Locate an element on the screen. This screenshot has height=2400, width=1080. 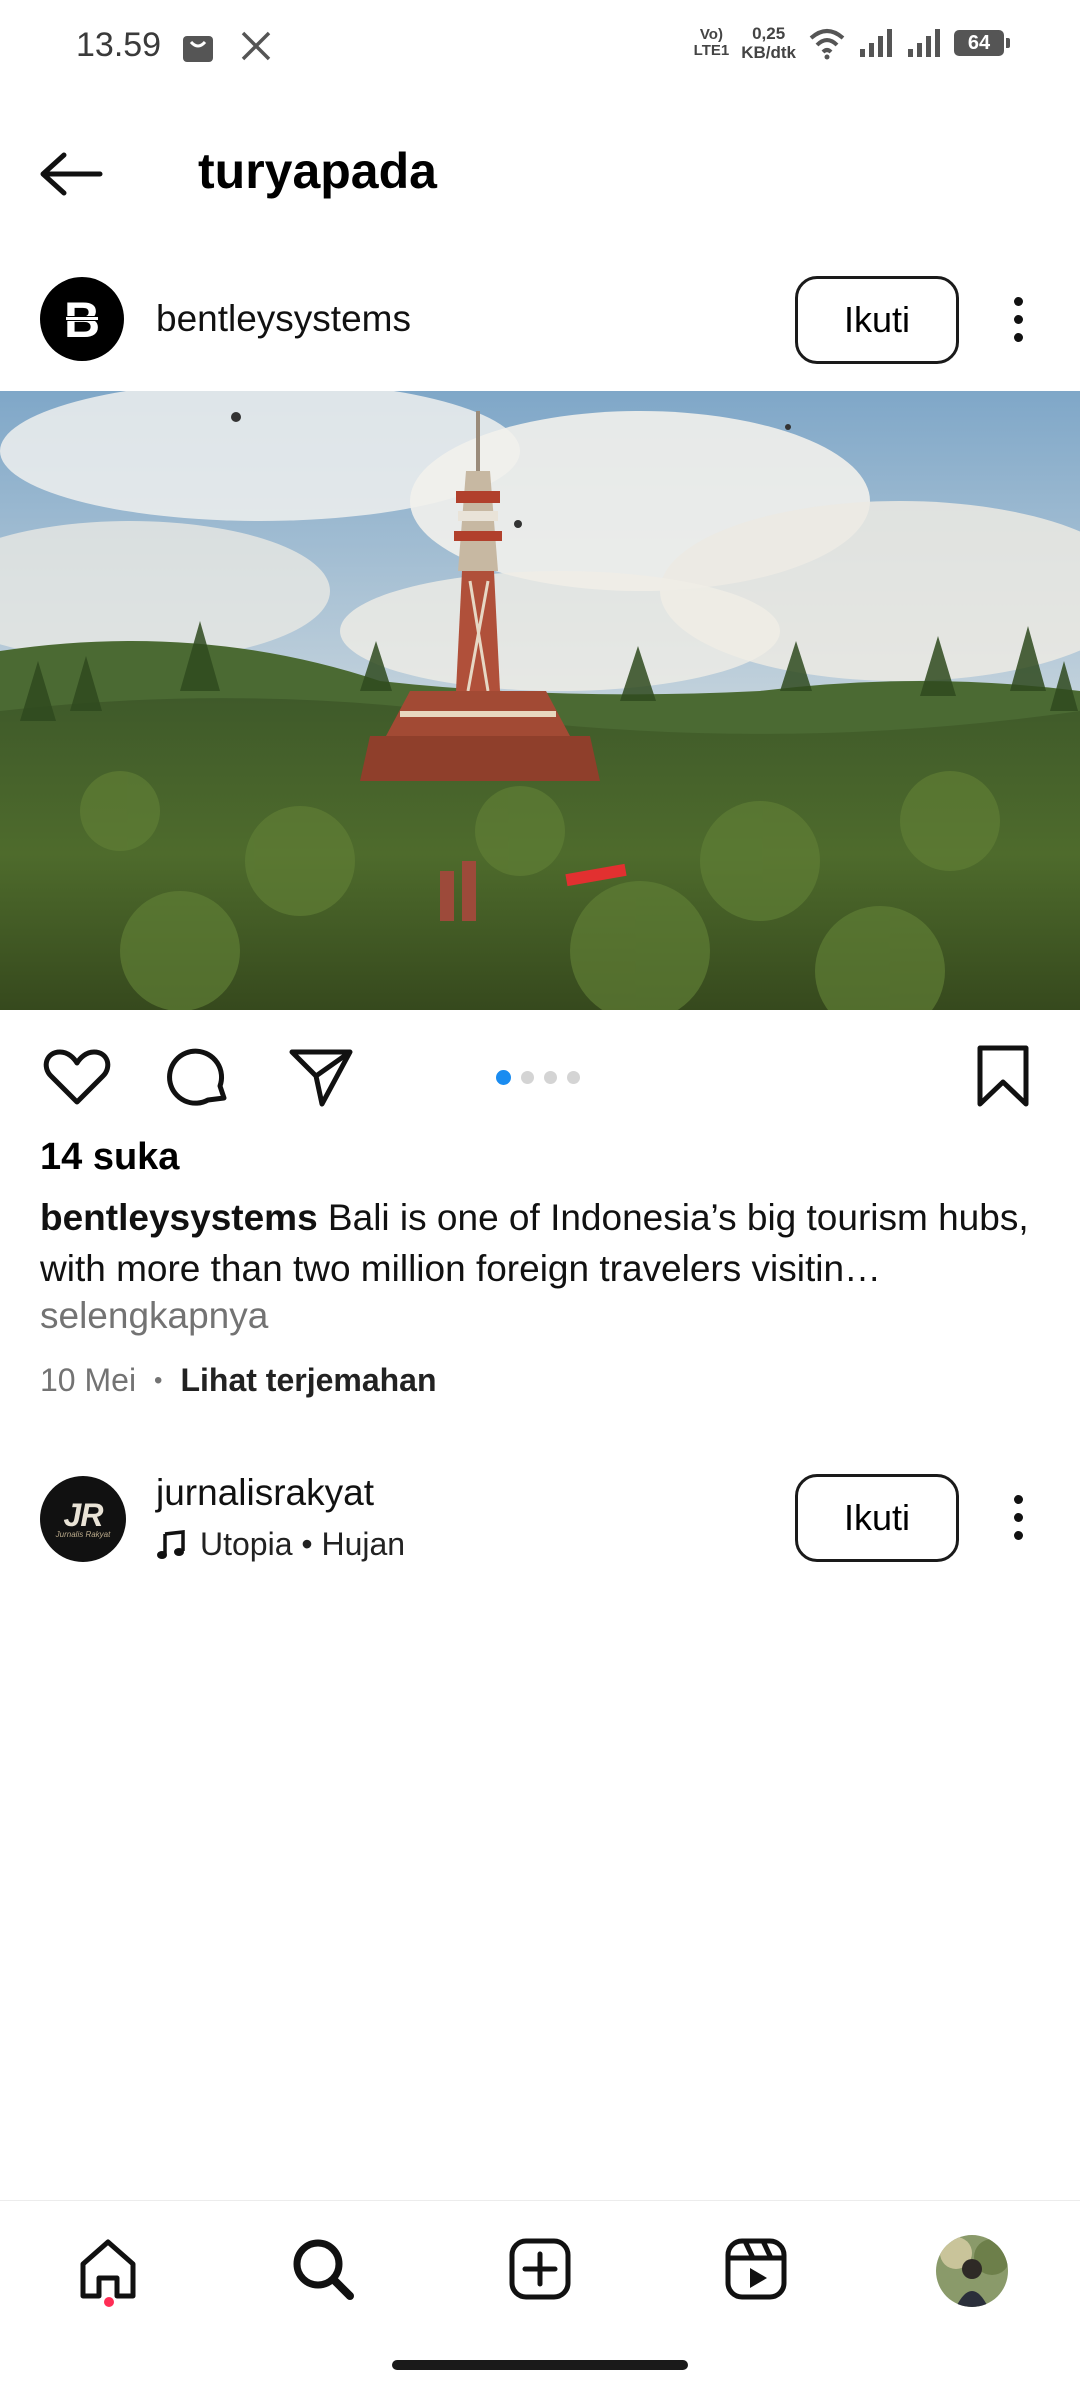
reels-icon is located at coordinates (756, 2269).